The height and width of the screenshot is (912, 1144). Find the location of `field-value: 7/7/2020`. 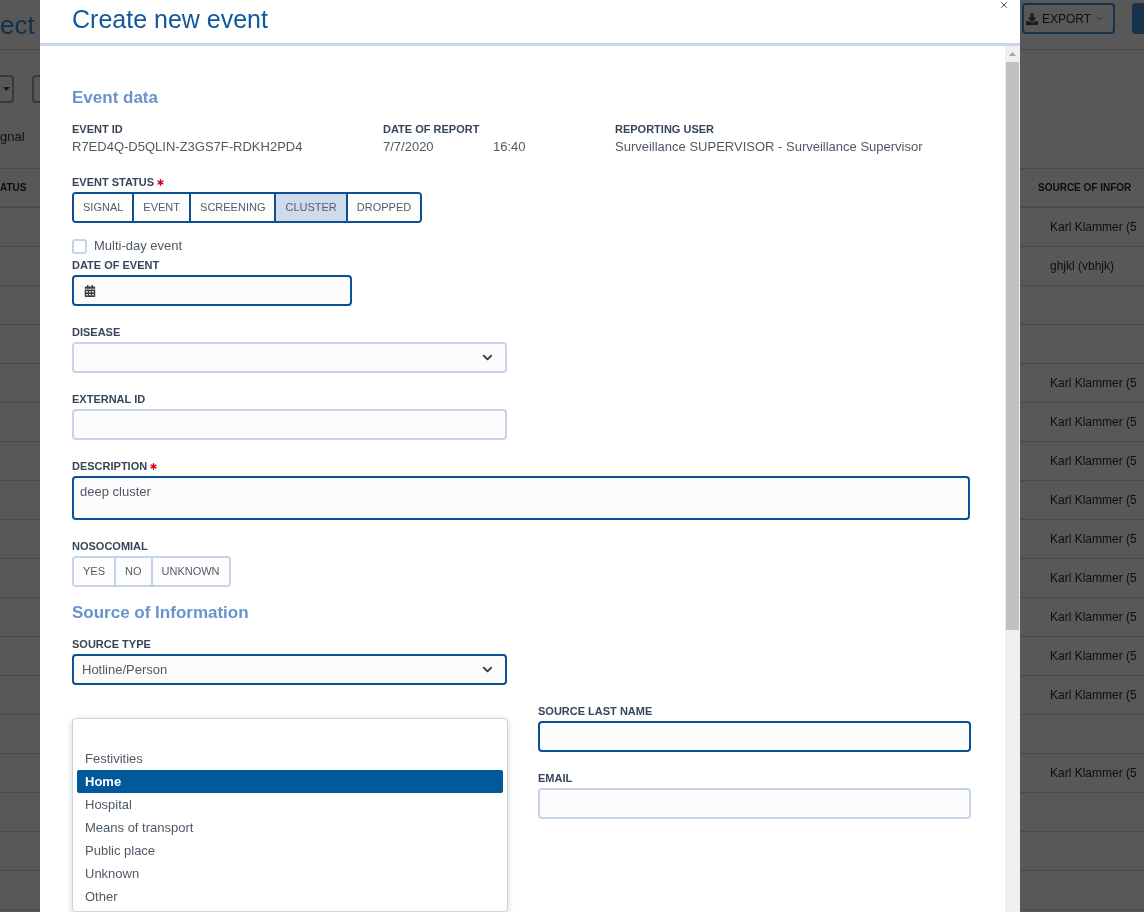

field-value: 7/7/2020 is located at coordinates (409, 147).